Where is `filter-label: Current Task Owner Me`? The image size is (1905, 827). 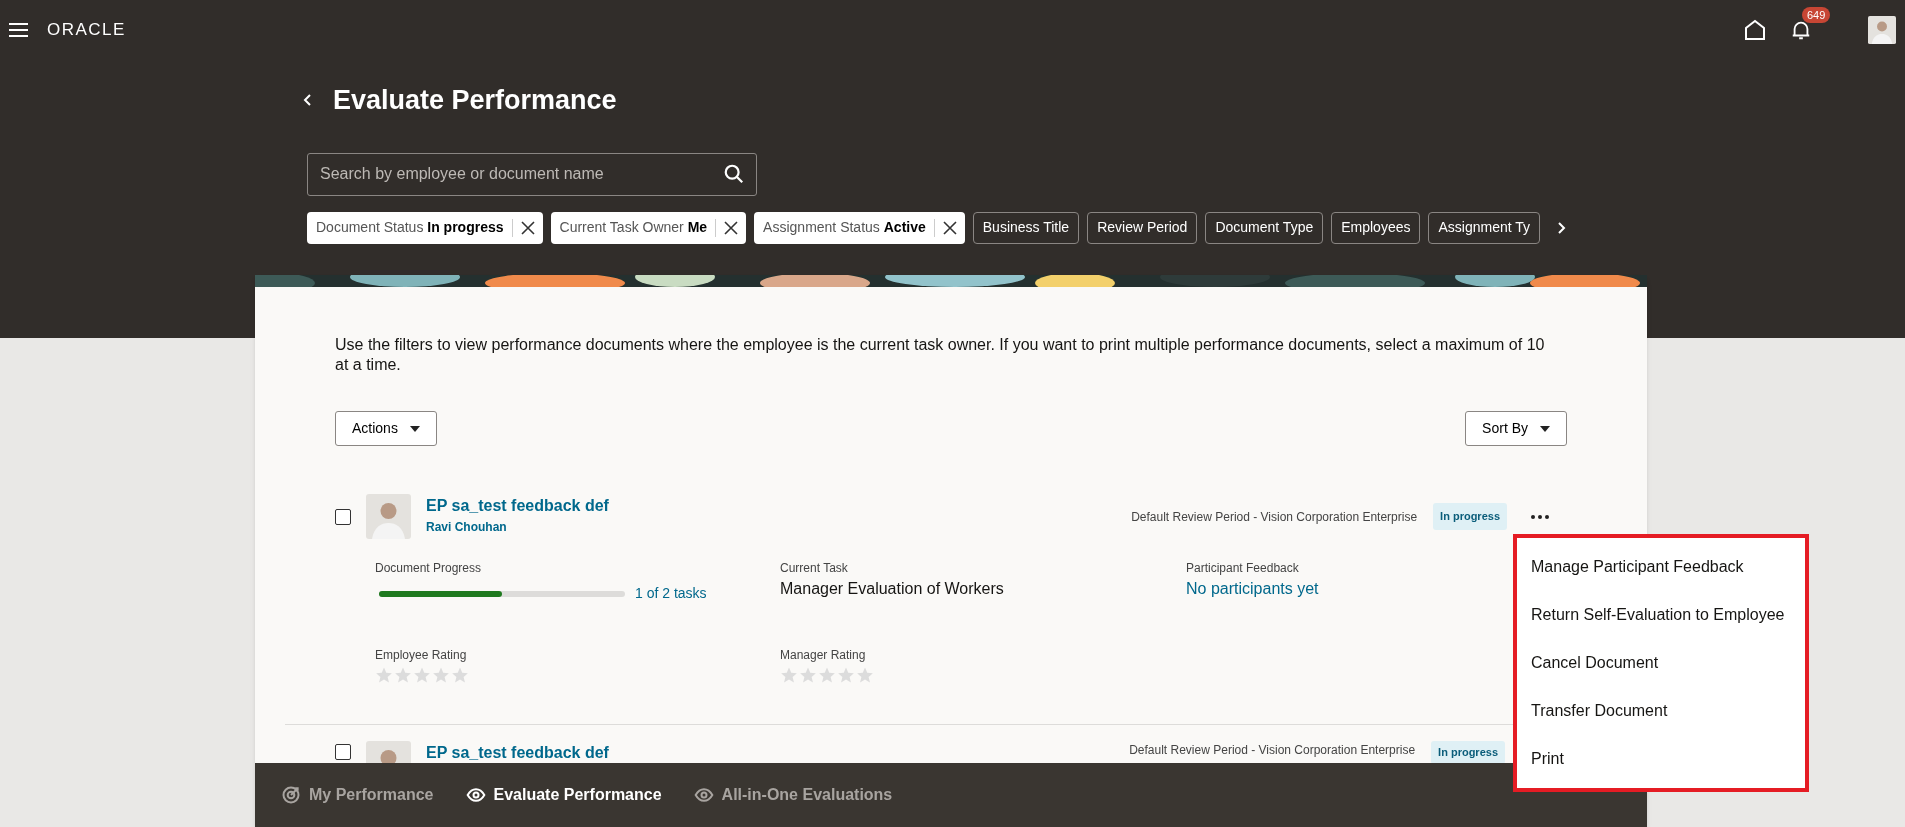
filter-label: Current Task Owner Me is located at coordinates (633, 227).